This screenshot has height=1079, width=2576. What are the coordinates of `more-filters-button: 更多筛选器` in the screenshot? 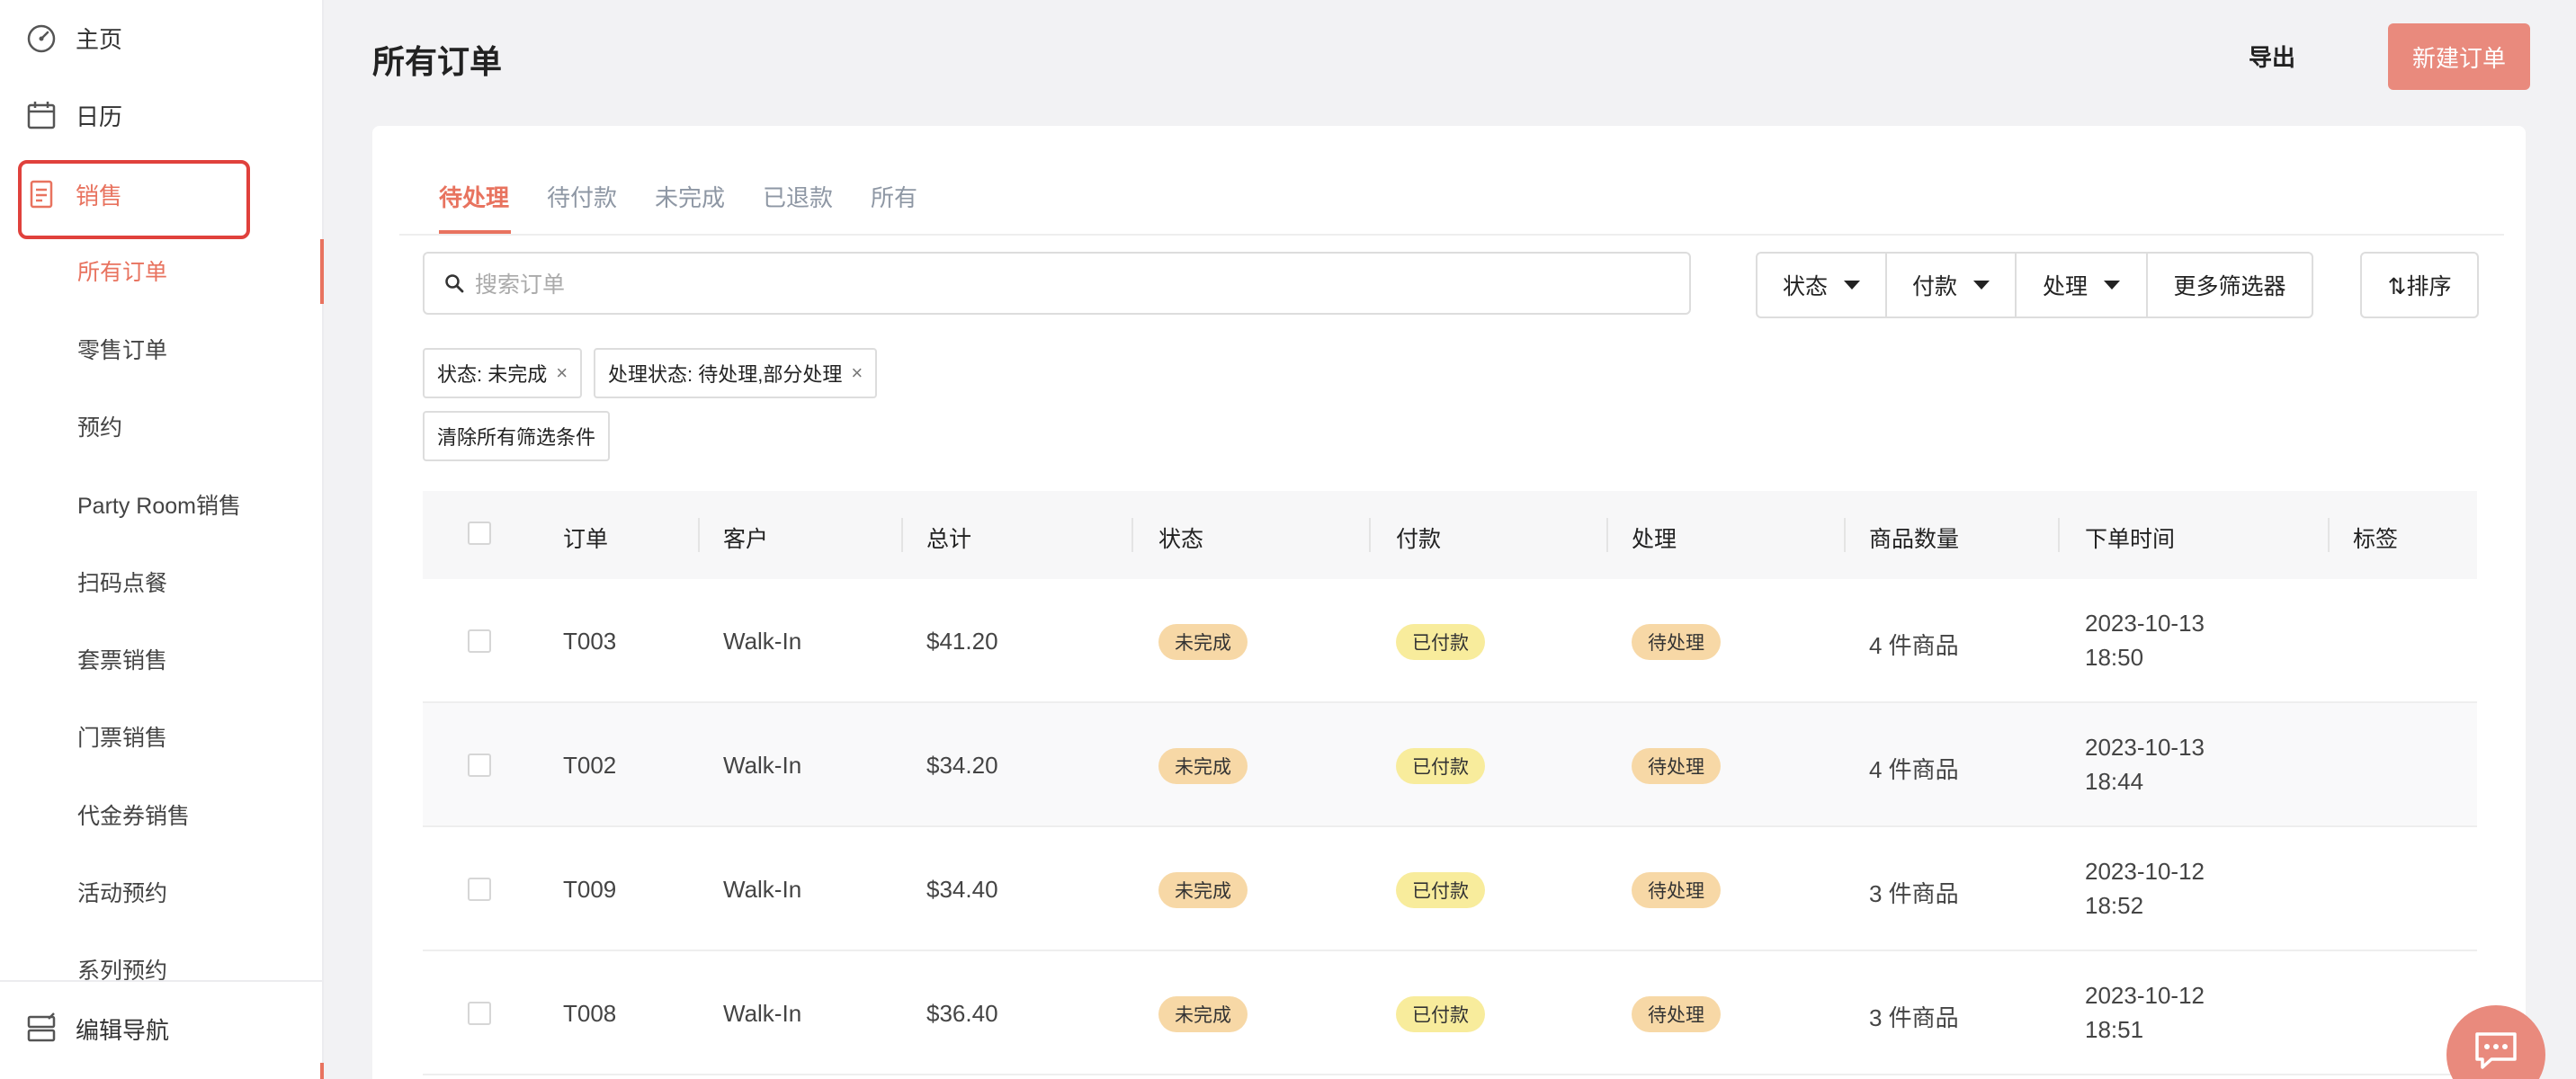 It's located at (2230, 285).